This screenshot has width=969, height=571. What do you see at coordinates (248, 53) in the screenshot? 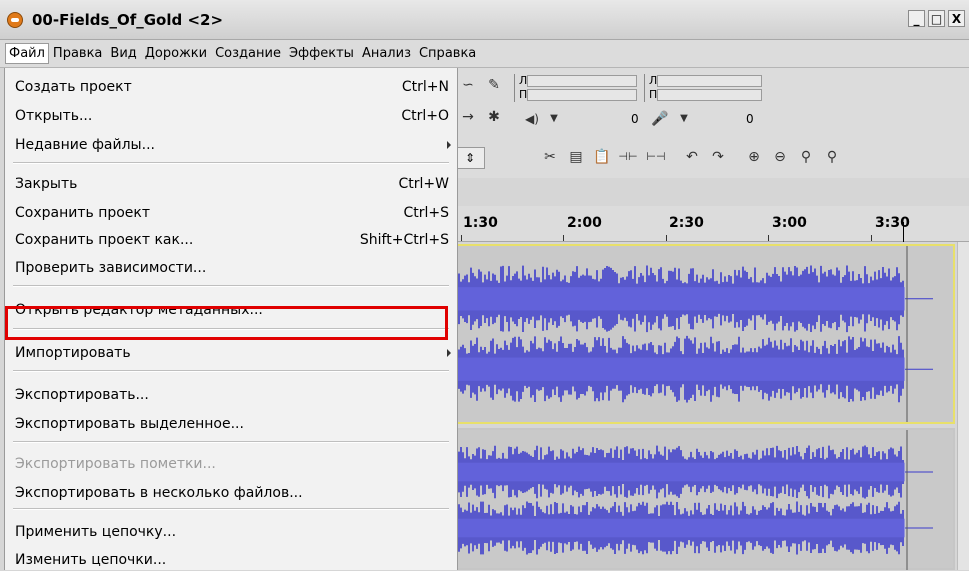
I see `menu-generate: Создание` at bounding box center [248, 53].